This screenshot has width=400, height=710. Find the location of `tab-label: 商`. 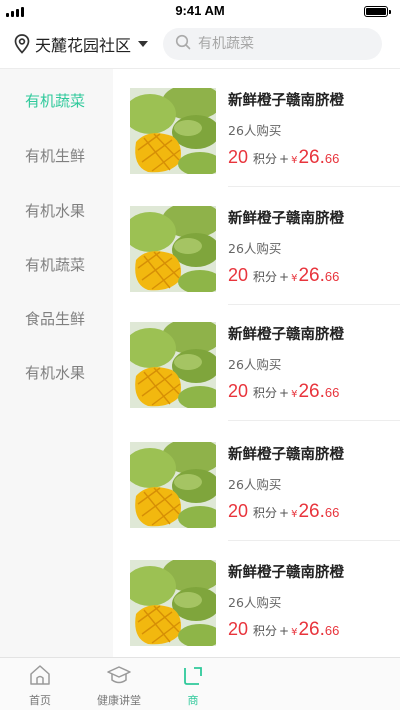

tab-label: 商 is located at coordinates (193, 700).